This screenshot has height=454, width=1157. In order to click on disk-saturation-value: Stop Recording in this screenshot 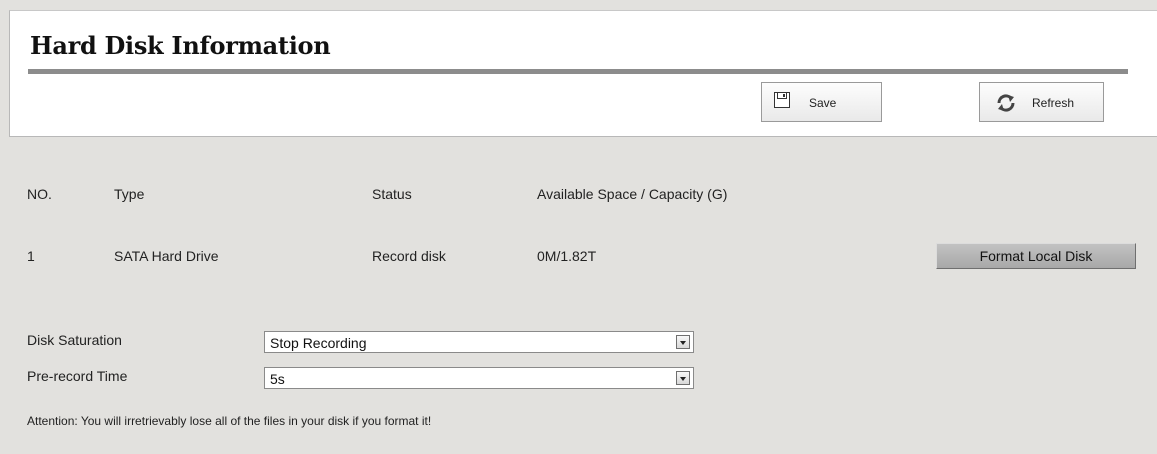, I will do `click(318, 343)`.